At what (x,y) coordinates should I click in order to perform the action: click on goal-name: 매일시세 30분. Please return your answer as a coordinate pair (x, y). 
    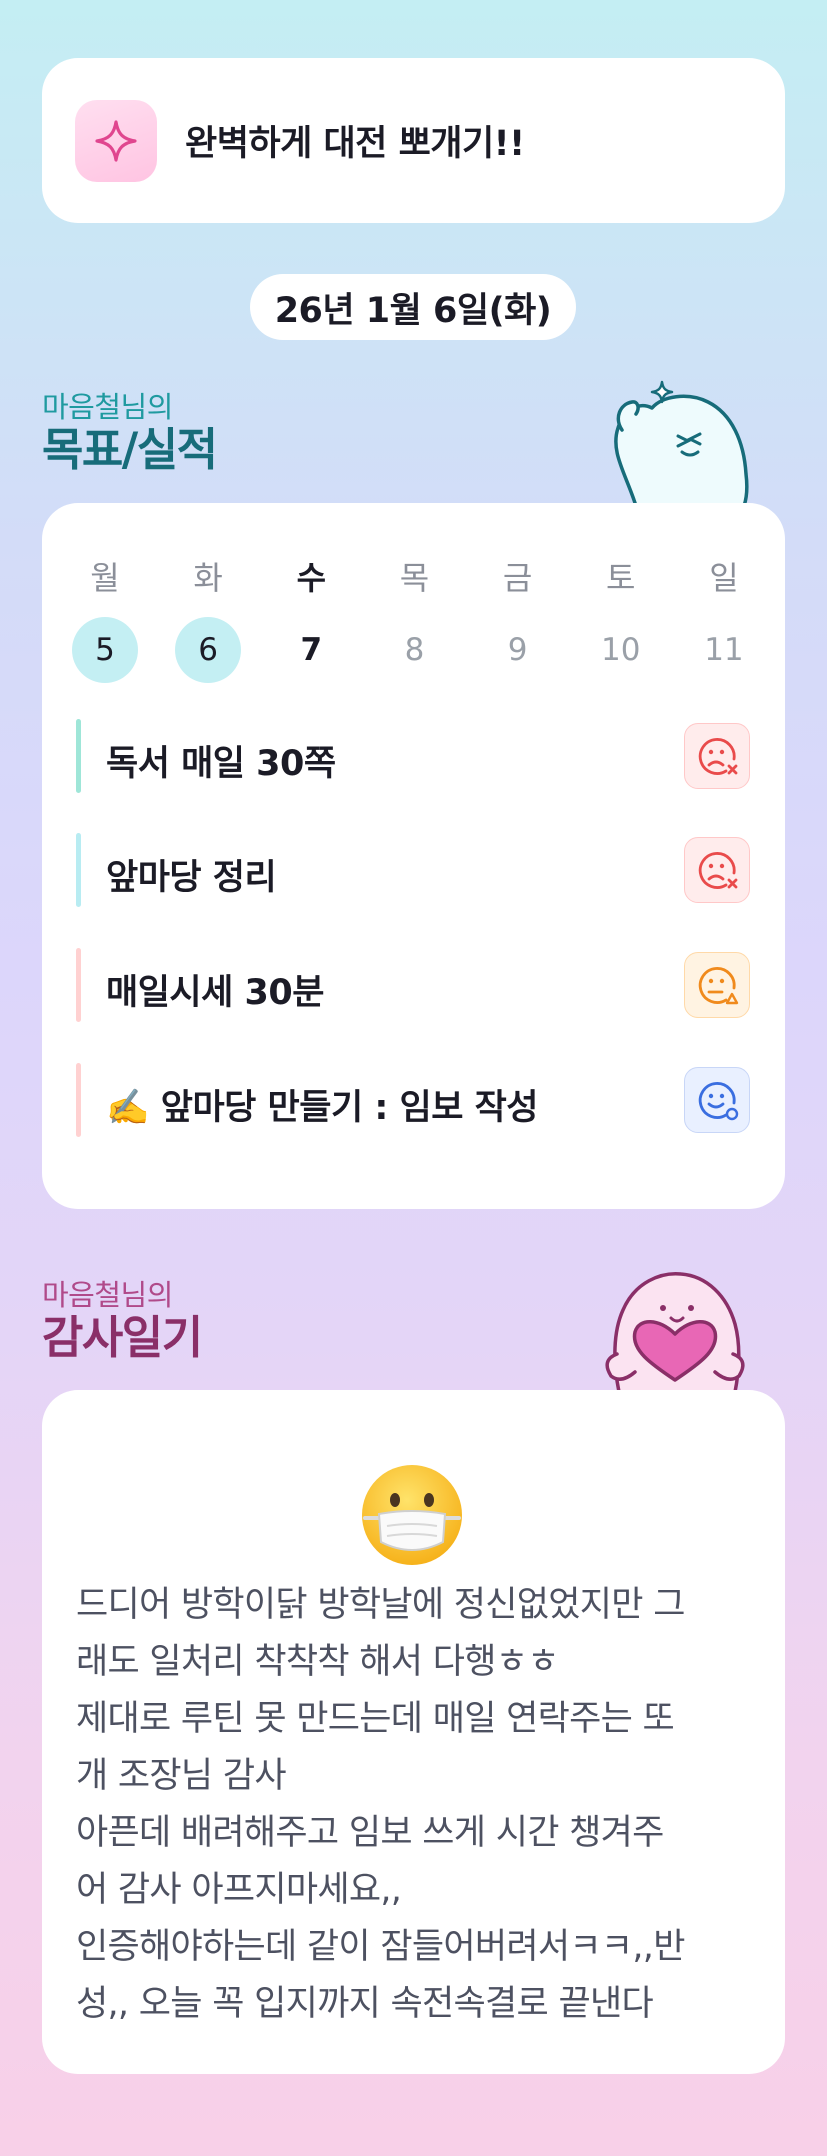
    Looking at the image, I should click on (215, 993).